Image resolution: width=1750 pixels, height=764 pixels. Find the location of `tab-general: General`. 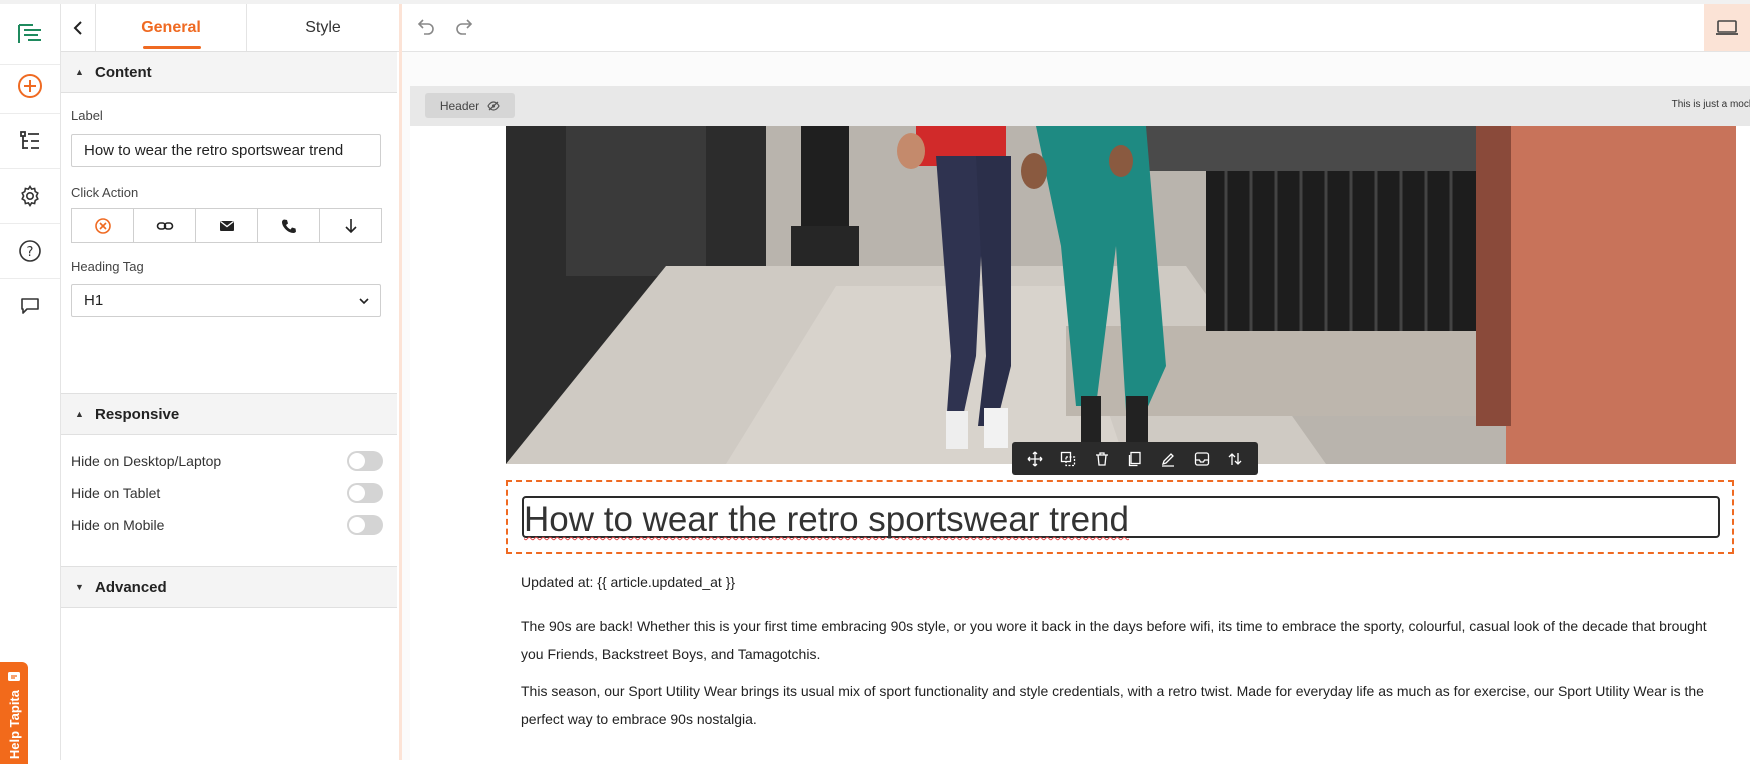

tab-general: General is located at coordinates (171, 27).